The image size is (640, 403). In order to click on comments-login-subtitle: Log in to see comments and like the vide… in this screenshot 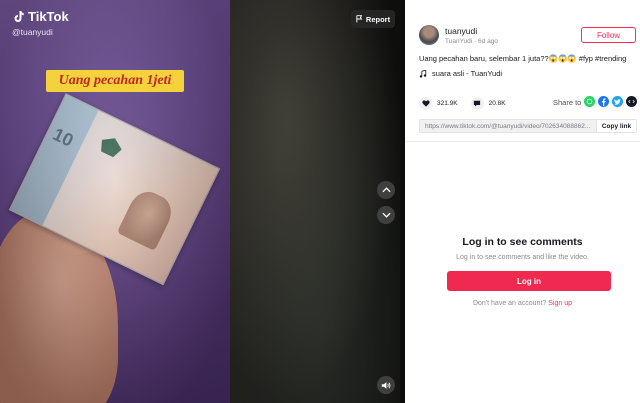, I will do `click(522, 257)`.